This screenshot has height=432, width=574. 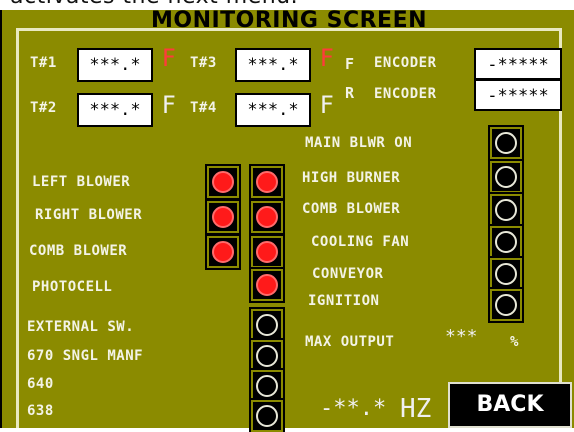 What do you see at coordinates (518, 64) in the screenshot?
I see `front-encoder-field: -*****` at bounding box center [518, 64].